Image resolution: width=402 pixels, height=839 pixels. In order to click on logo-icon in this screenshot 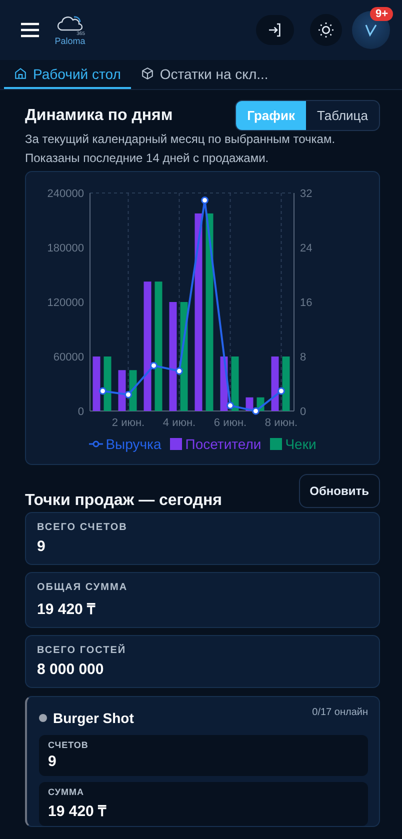, I will do `click(371, 30)`.